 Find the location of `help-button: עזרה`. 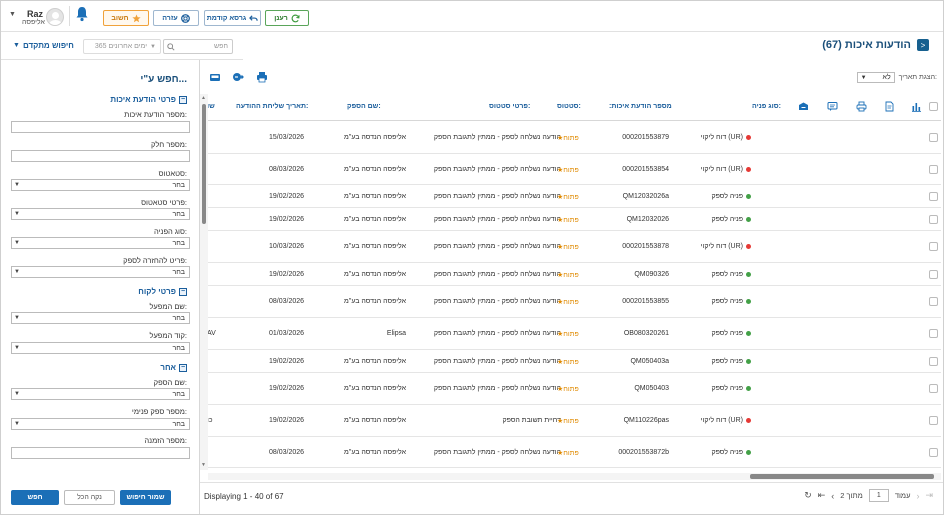

help-button: עזרה is located at coordinates (176, 18).